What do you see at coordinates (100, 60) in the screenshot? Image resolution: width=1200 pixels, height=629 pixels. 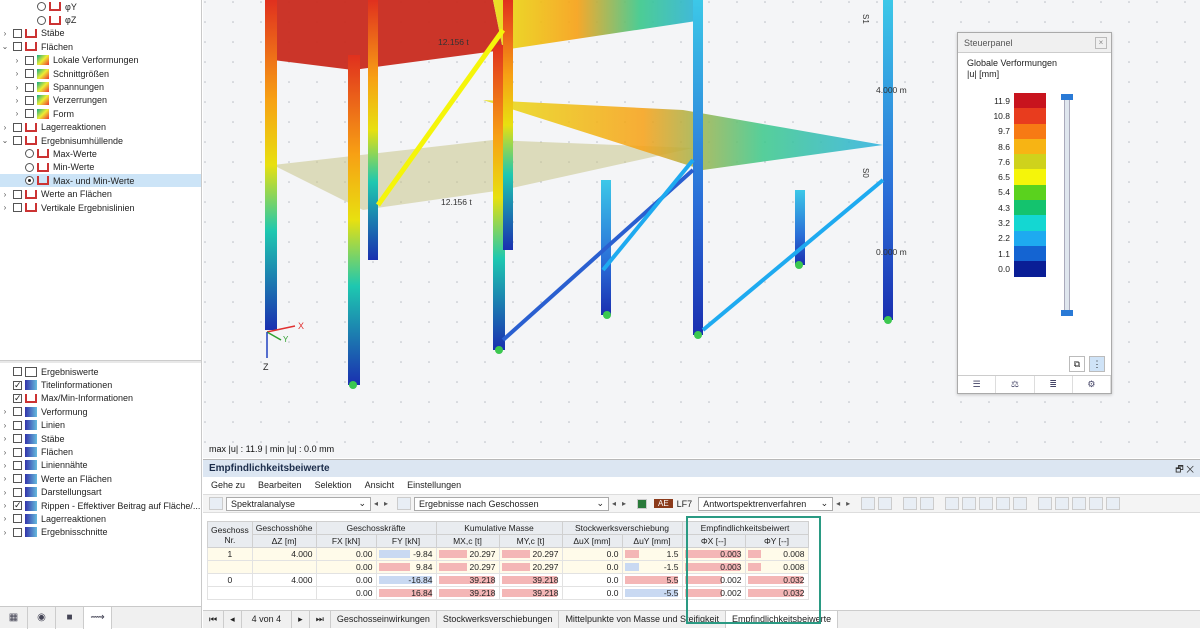 I see `tree-item: › Lokale Verformungen` at bounding box center [100, 60].